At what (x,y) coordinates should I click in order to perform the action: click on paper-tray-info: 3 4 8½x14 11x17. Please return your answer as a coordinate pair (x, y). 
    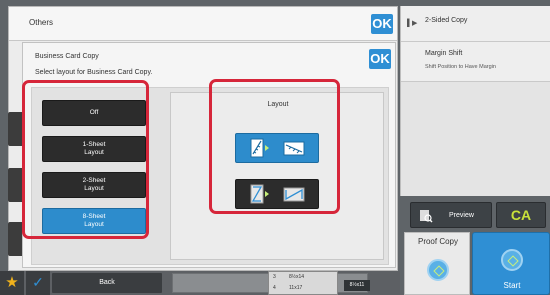
    Looking at the image, I should click on (303, 283).